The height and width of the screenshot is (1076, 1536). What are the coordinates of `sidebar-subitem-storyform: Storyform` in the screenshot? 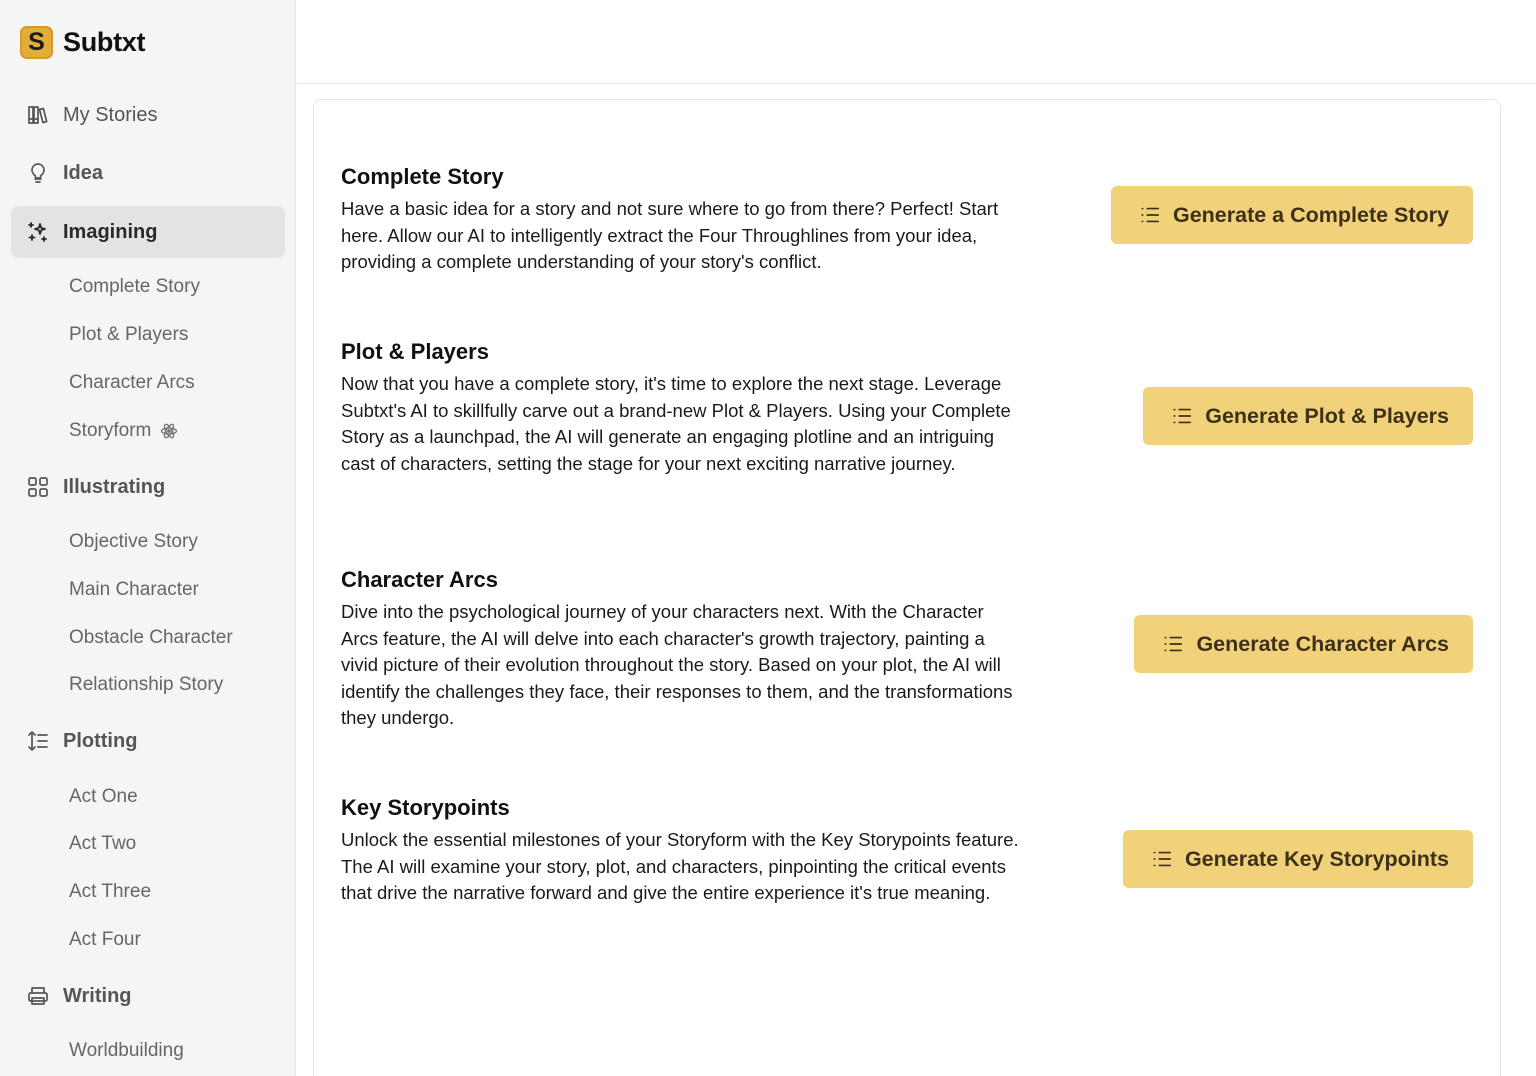 It's located at (124, 431).